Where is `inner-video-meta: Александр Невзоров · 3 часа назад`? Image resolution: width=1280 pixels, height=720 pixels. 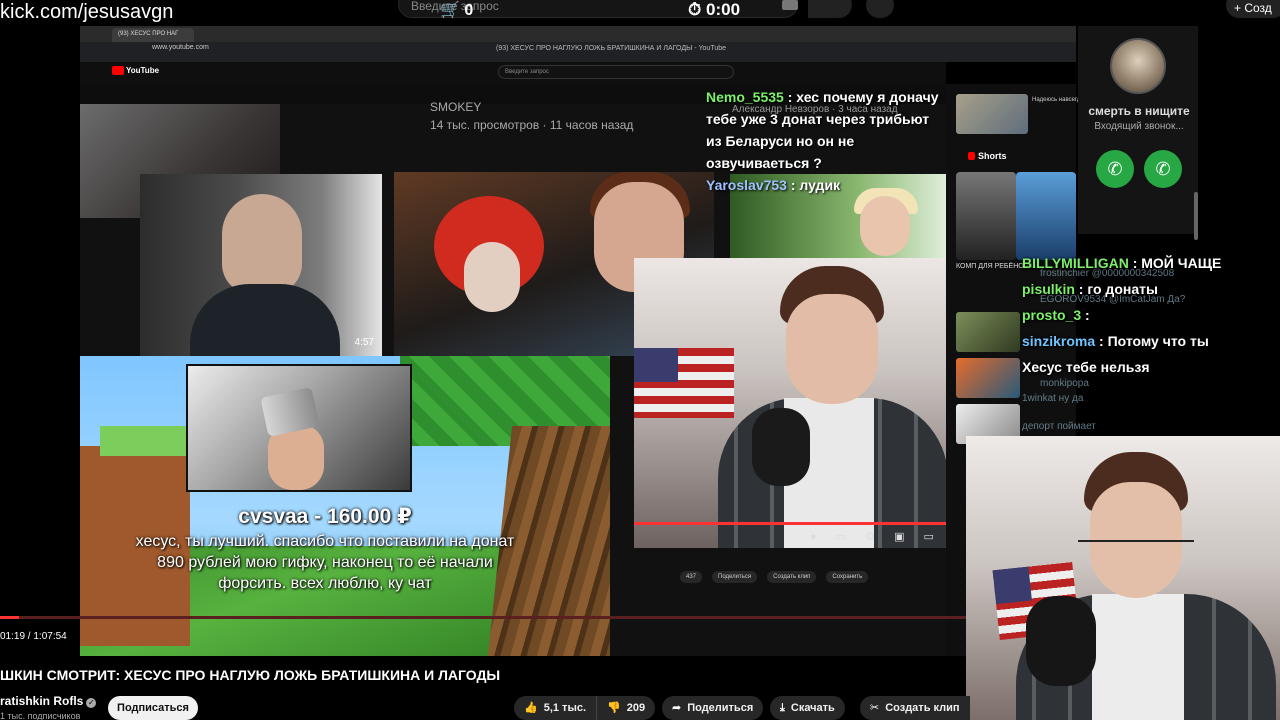
inner-video-meta: Александр Невзоров · 3 часа назад is located at coordinates (815, 109).